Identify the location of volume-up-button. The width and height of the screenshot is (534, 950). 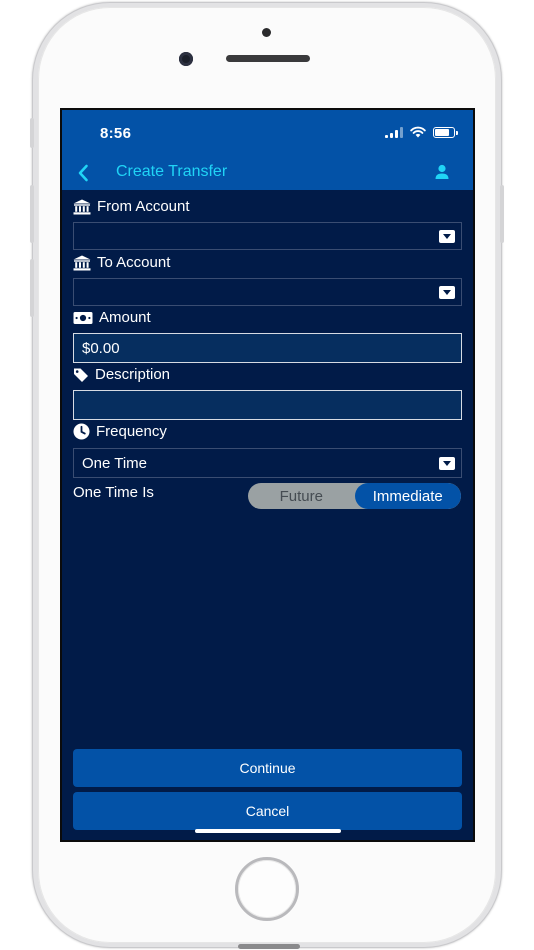
(32, 214).